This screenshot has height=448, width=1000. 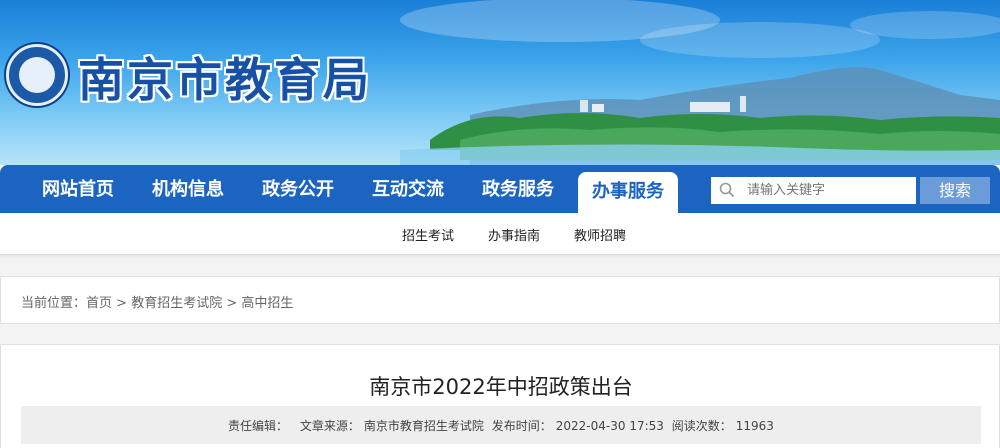 I want to click on nav-item-org-info: 机构信息, so click(x=188, y=189).